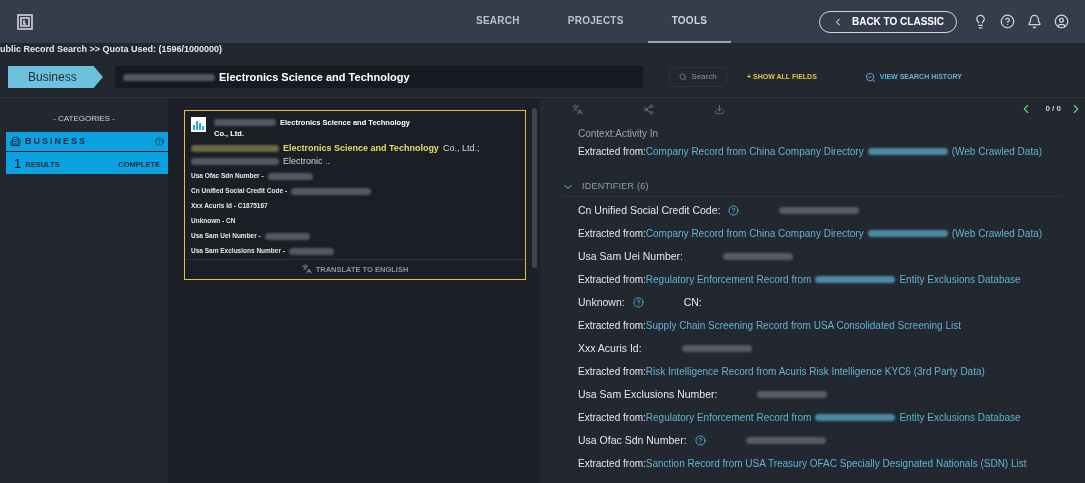  What do you see at coordinates (18, 164) in the screenshot?
I see `result-count: 1` at bounding box center [18, 164].